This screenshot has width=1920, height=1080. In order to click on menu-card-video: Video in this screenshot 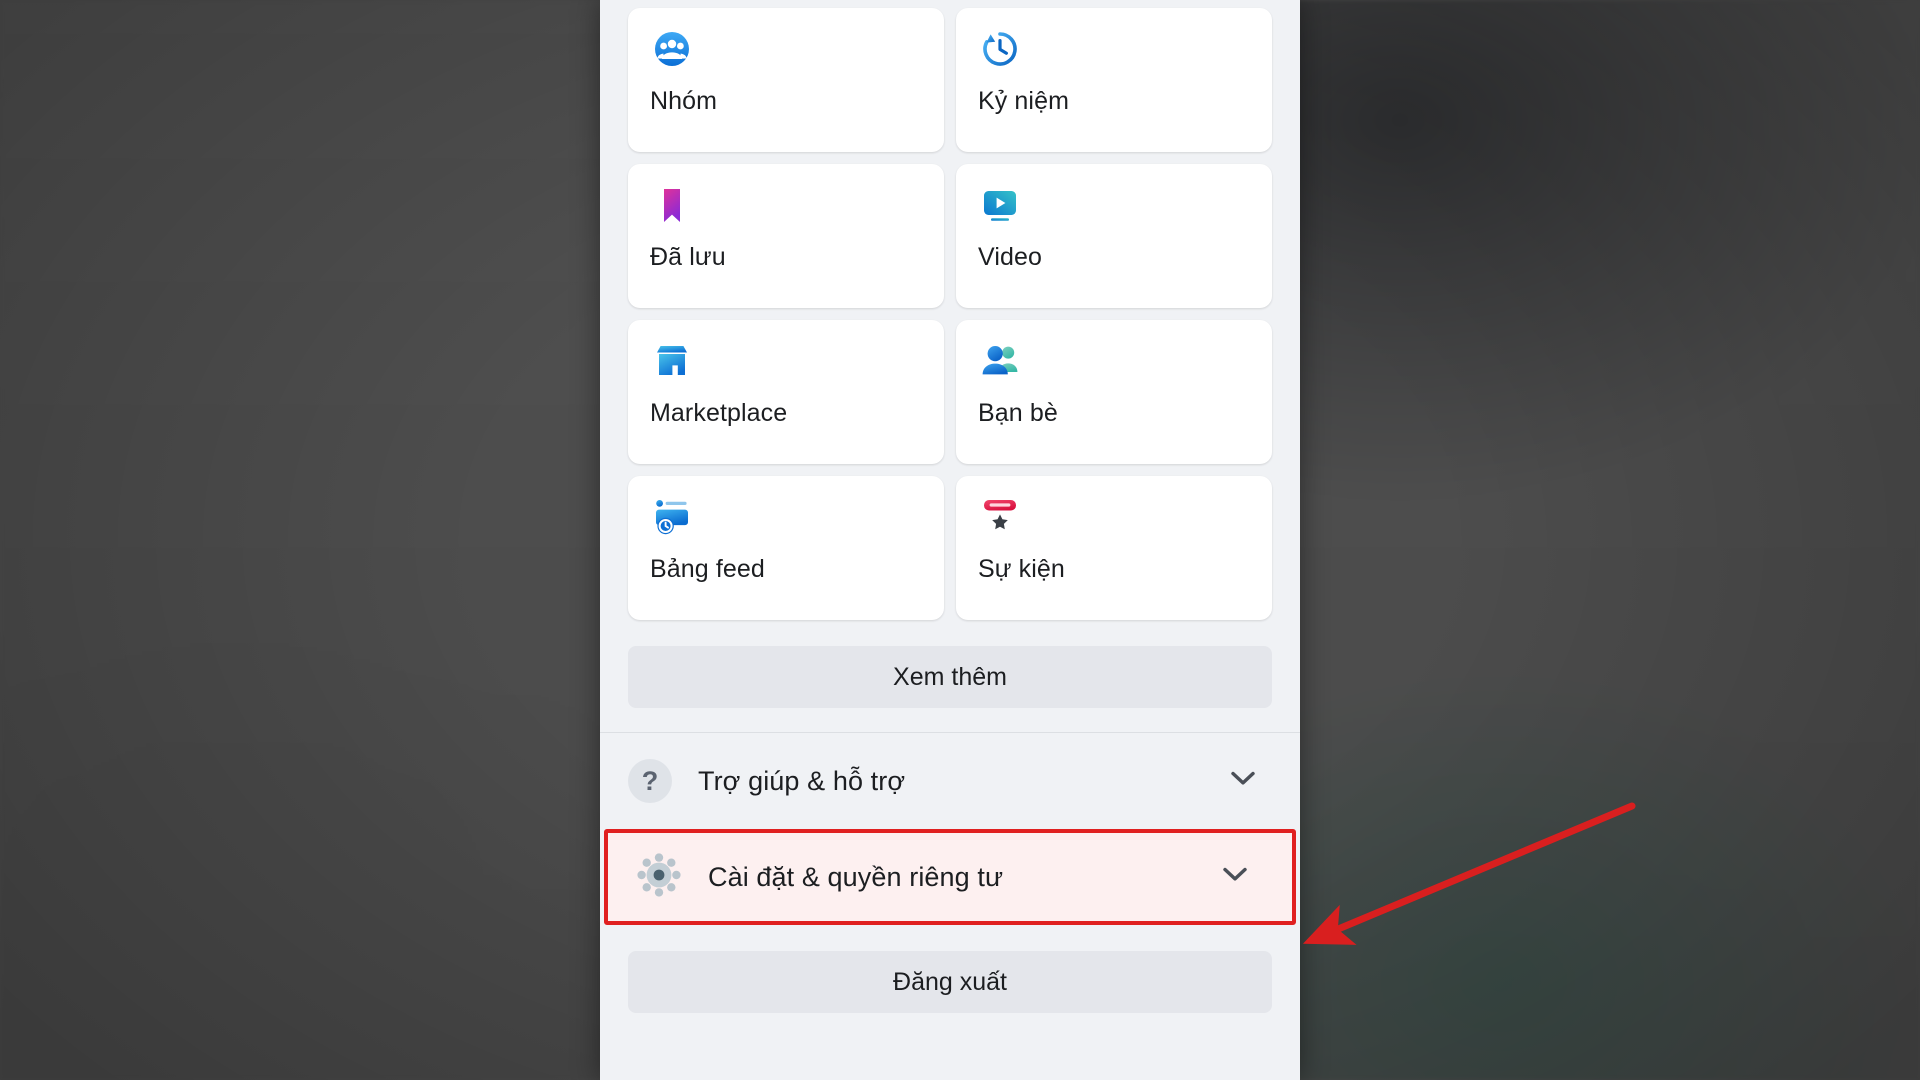, I will do `click(1114, 236)`.